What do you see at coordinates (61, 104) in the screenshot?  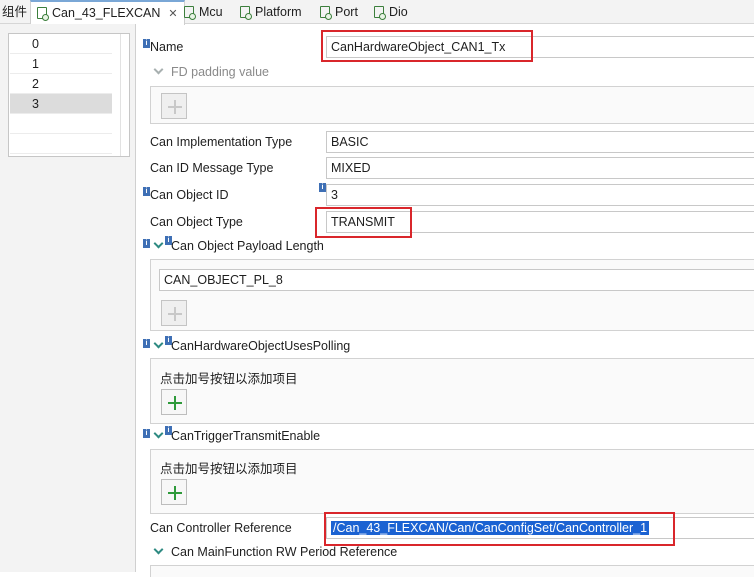 I see `list-item-selected: 3` at bounding box center [61, 104].